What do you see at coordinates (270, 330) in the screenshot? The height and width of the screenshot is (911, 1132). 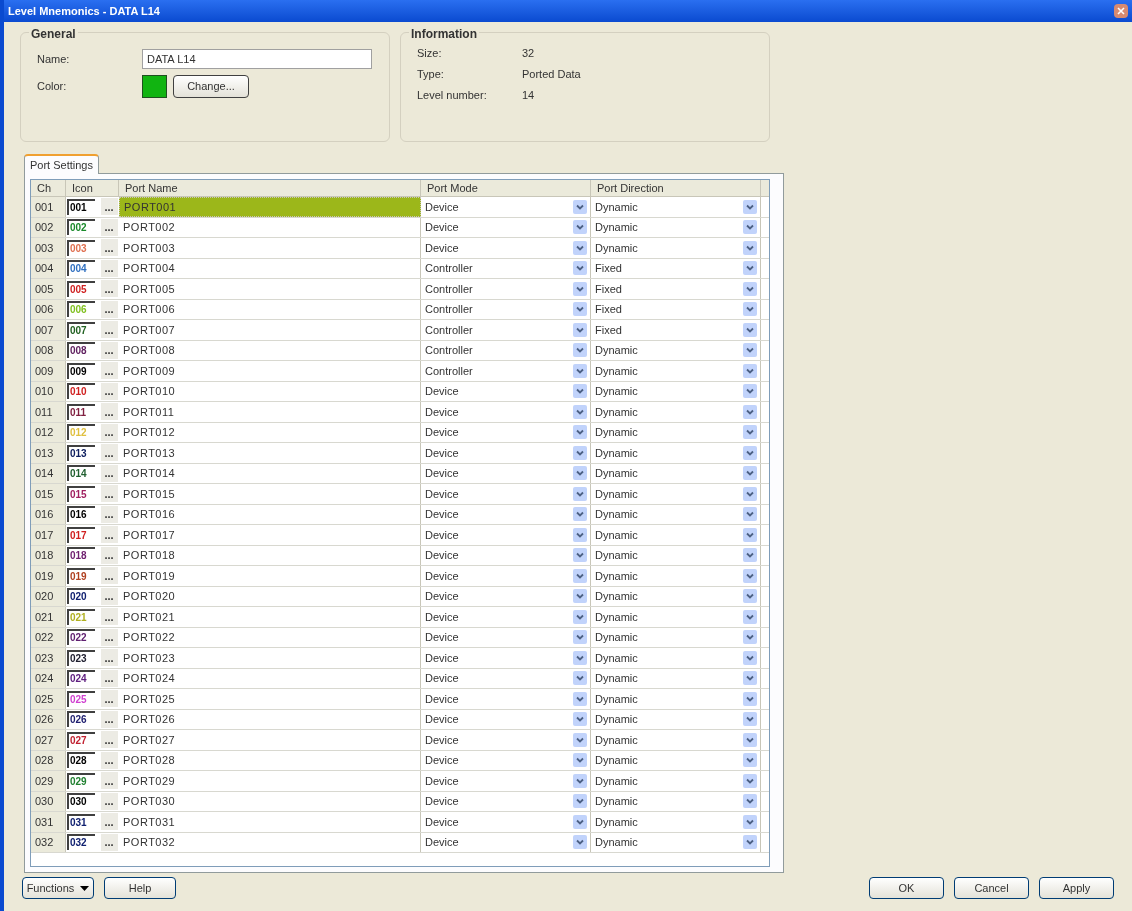 I see `port-name-cell: PORT007` at bounding box center [270, 330].